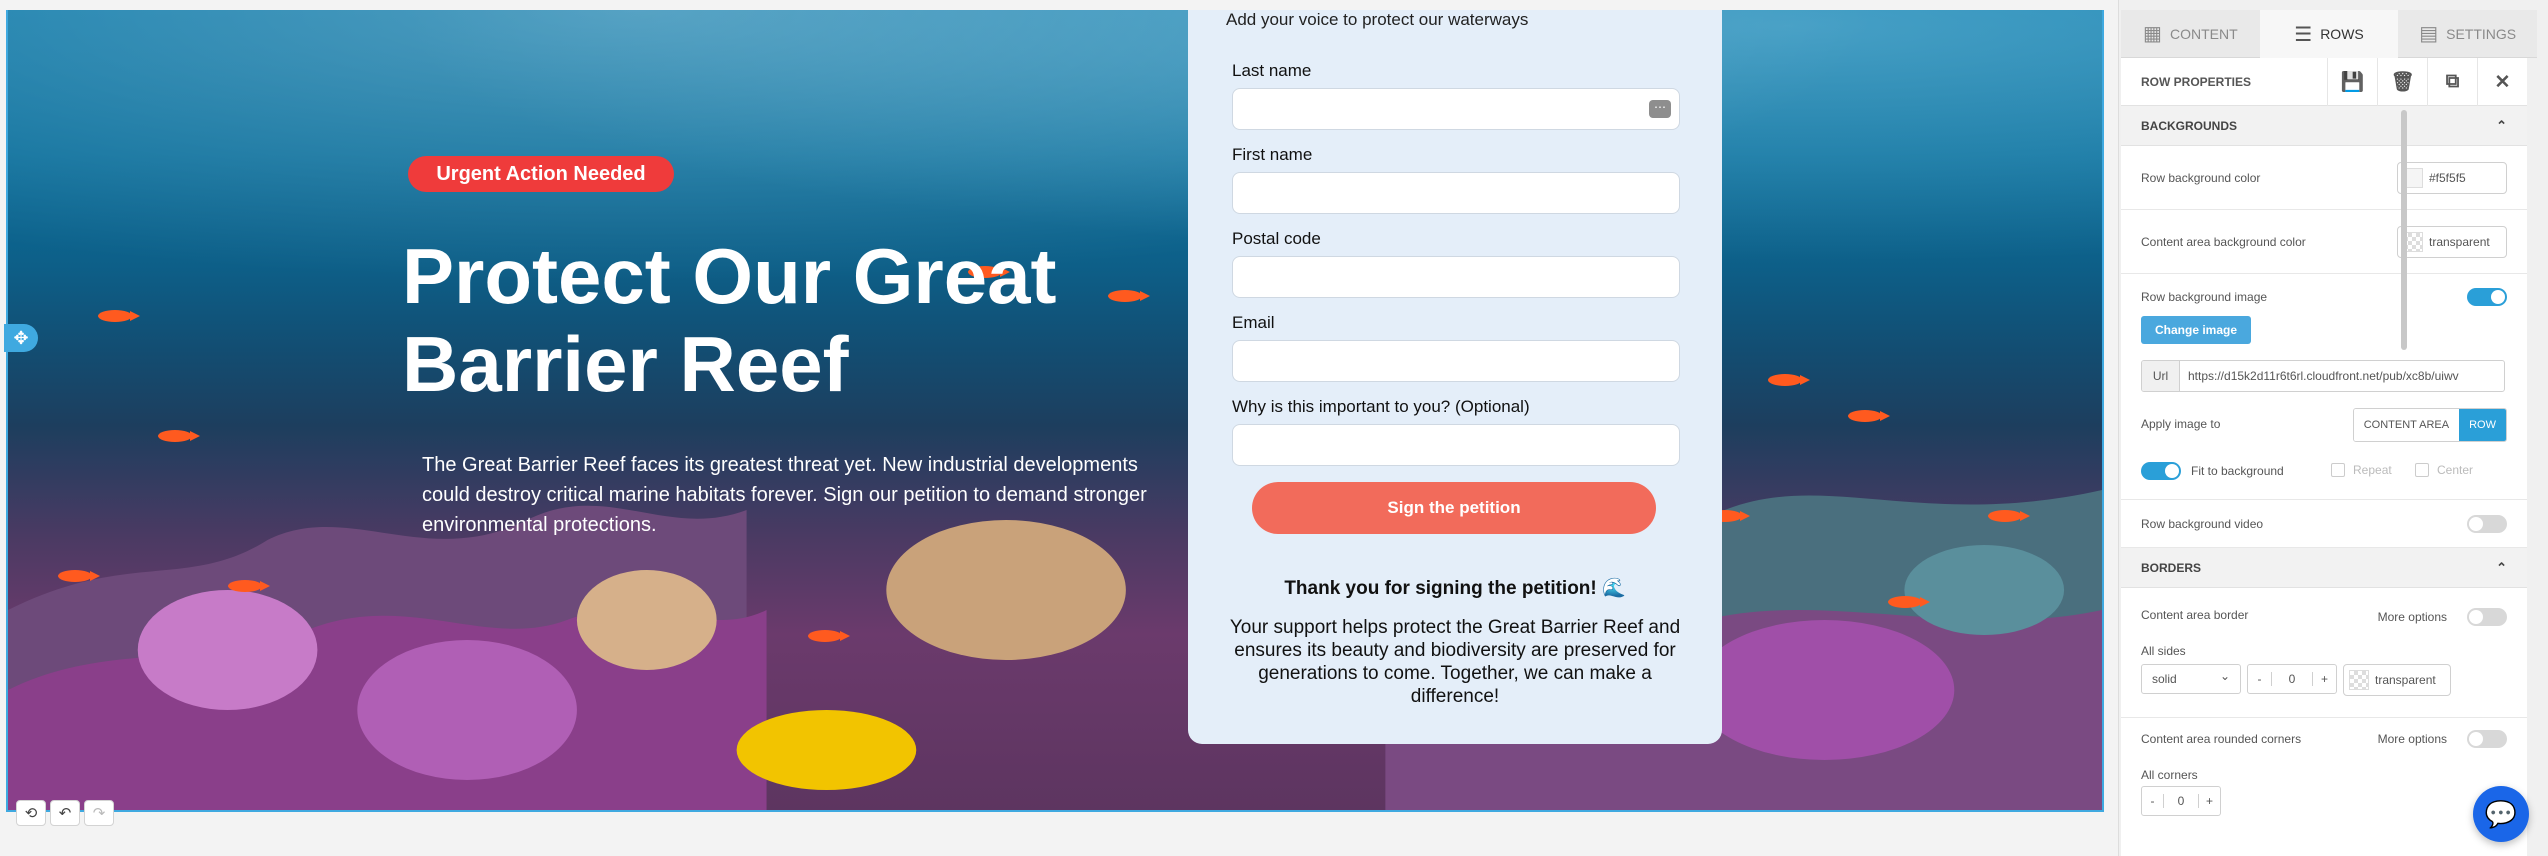 The width and height of the screenshot is (2548, 856). What do you see at coordinates (2224, 676) in the screenshot?
I see `chevron-down-icon: ⌄` at bounding box center [2224, 676].